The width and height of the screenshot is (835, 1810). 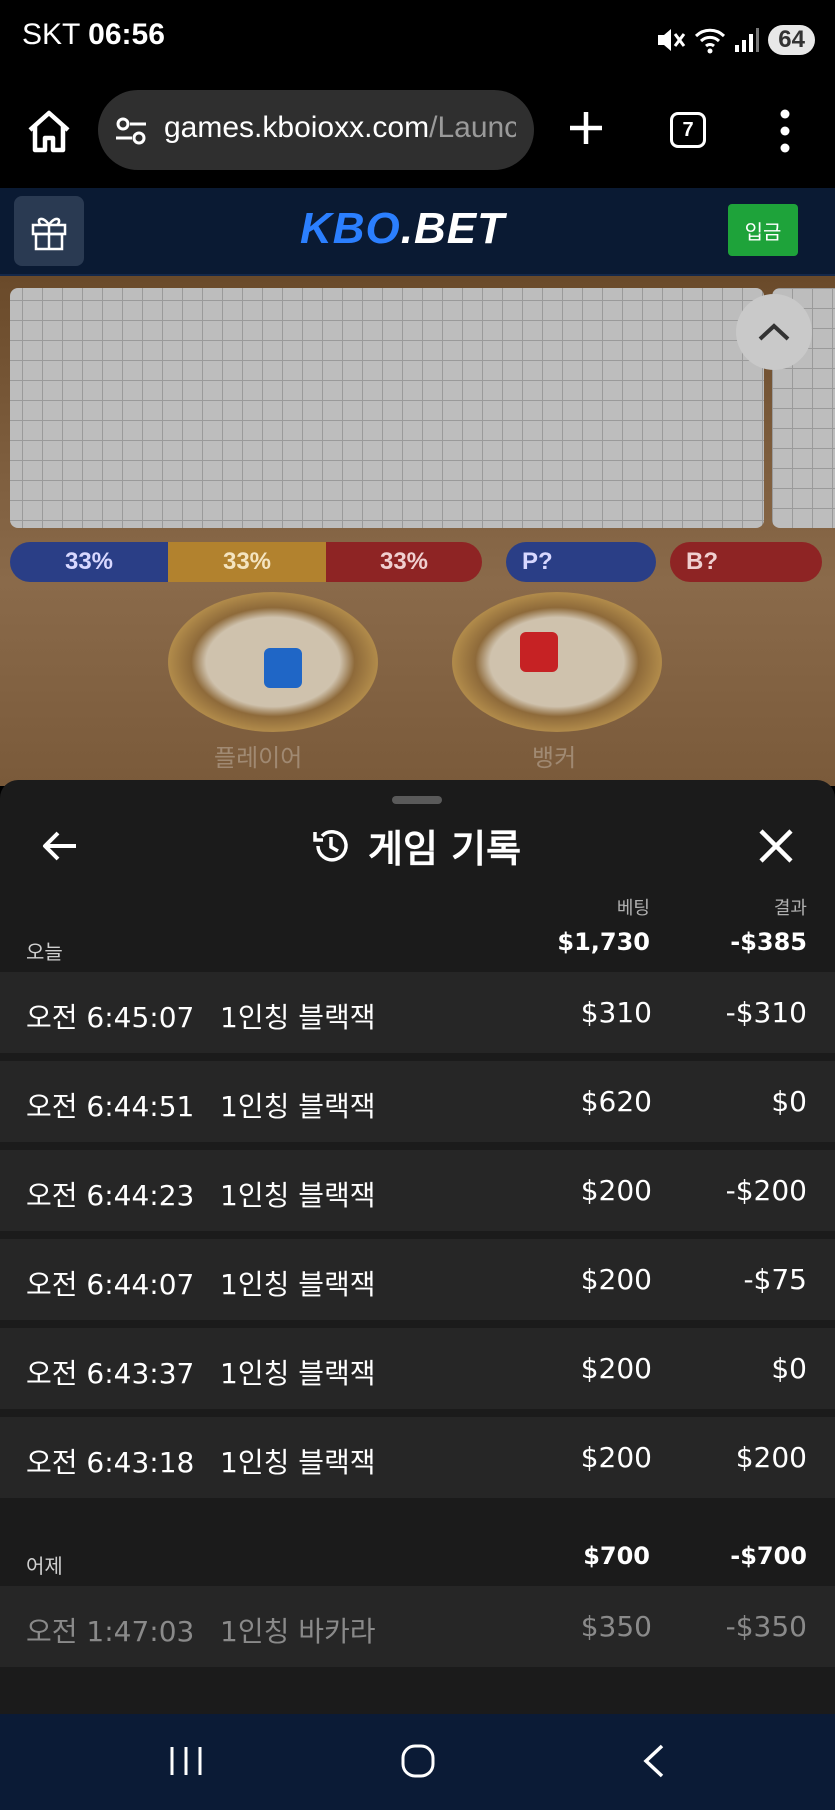 What do you see at coordinates (258, 758) in the screenshot?
I see `player-label: 플레이어` at bounding box center [258, 758].